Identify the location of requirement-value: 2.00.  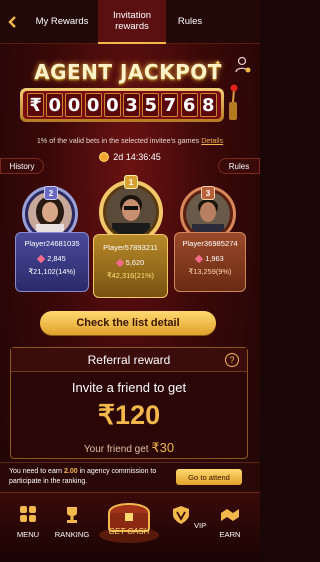
(71, 471).